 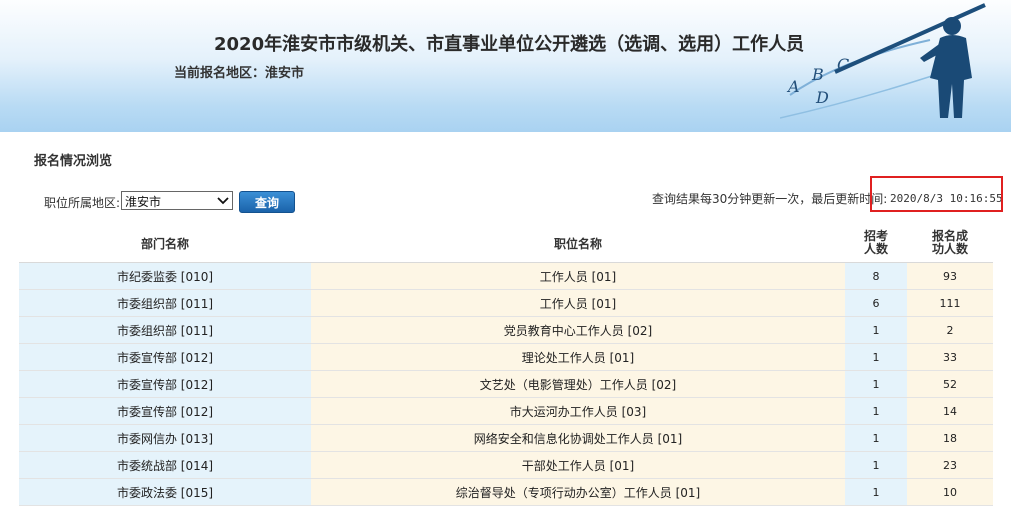 I want to click on cell-applicants: 23, so click(x=950, y=465).